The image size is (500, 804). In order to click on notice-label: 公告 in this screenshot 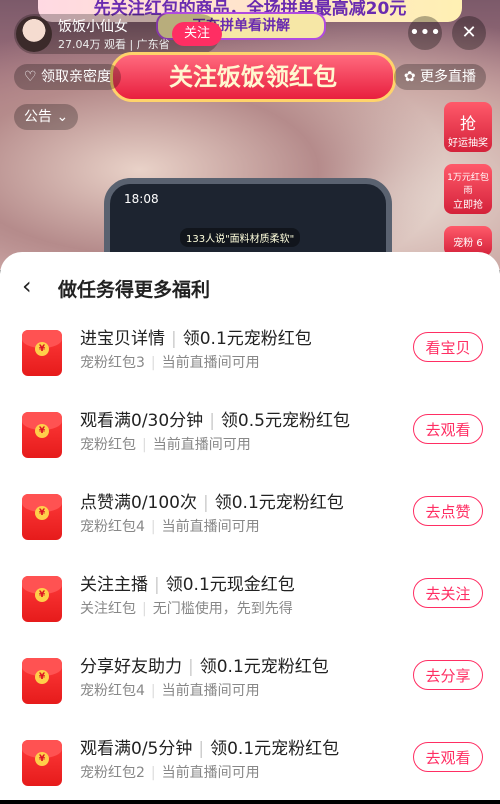, I will do `click(38, 117)`.